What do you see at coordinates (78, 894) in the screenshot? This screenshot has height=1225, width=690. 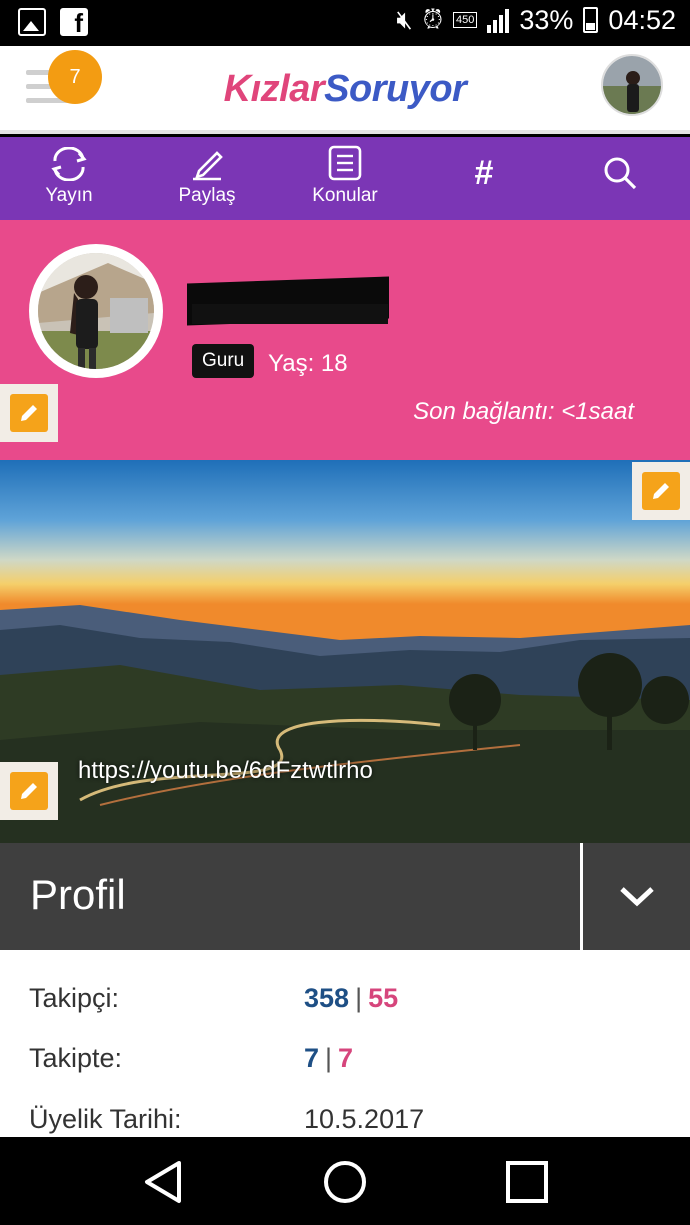 I see `section-title: Profil` at bounding box center [78, 894].